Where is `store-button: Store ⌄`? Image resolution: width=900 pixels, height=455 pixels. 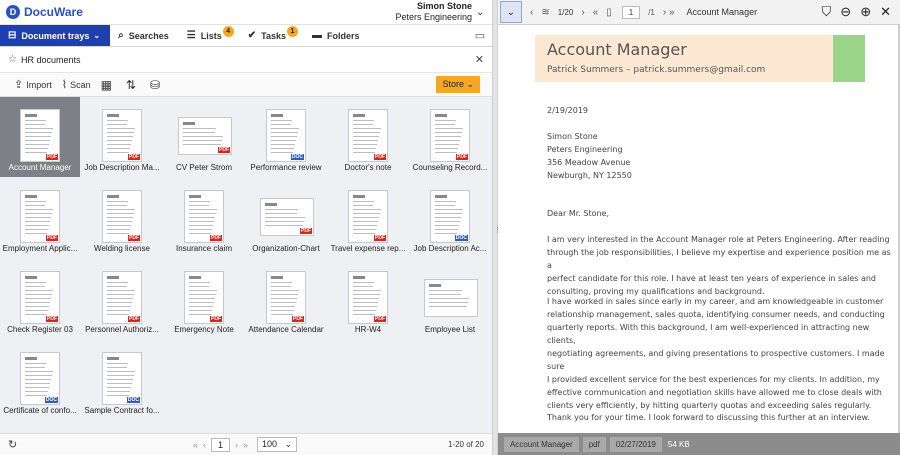 store-button: Store ⌄ is located at coordinates (458, 84).